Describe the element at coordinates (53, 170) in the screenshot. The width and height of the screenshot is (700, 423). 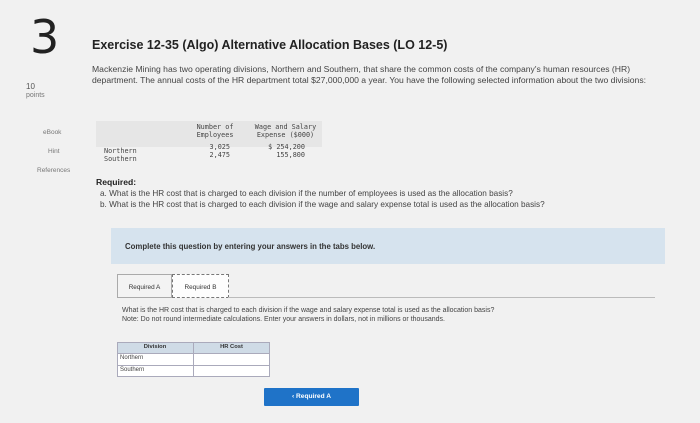
I see `references-link: References` at that location.